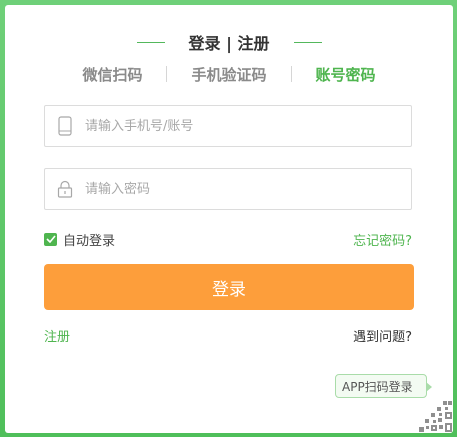  I want to click on phone-icon, so click(65, 126).